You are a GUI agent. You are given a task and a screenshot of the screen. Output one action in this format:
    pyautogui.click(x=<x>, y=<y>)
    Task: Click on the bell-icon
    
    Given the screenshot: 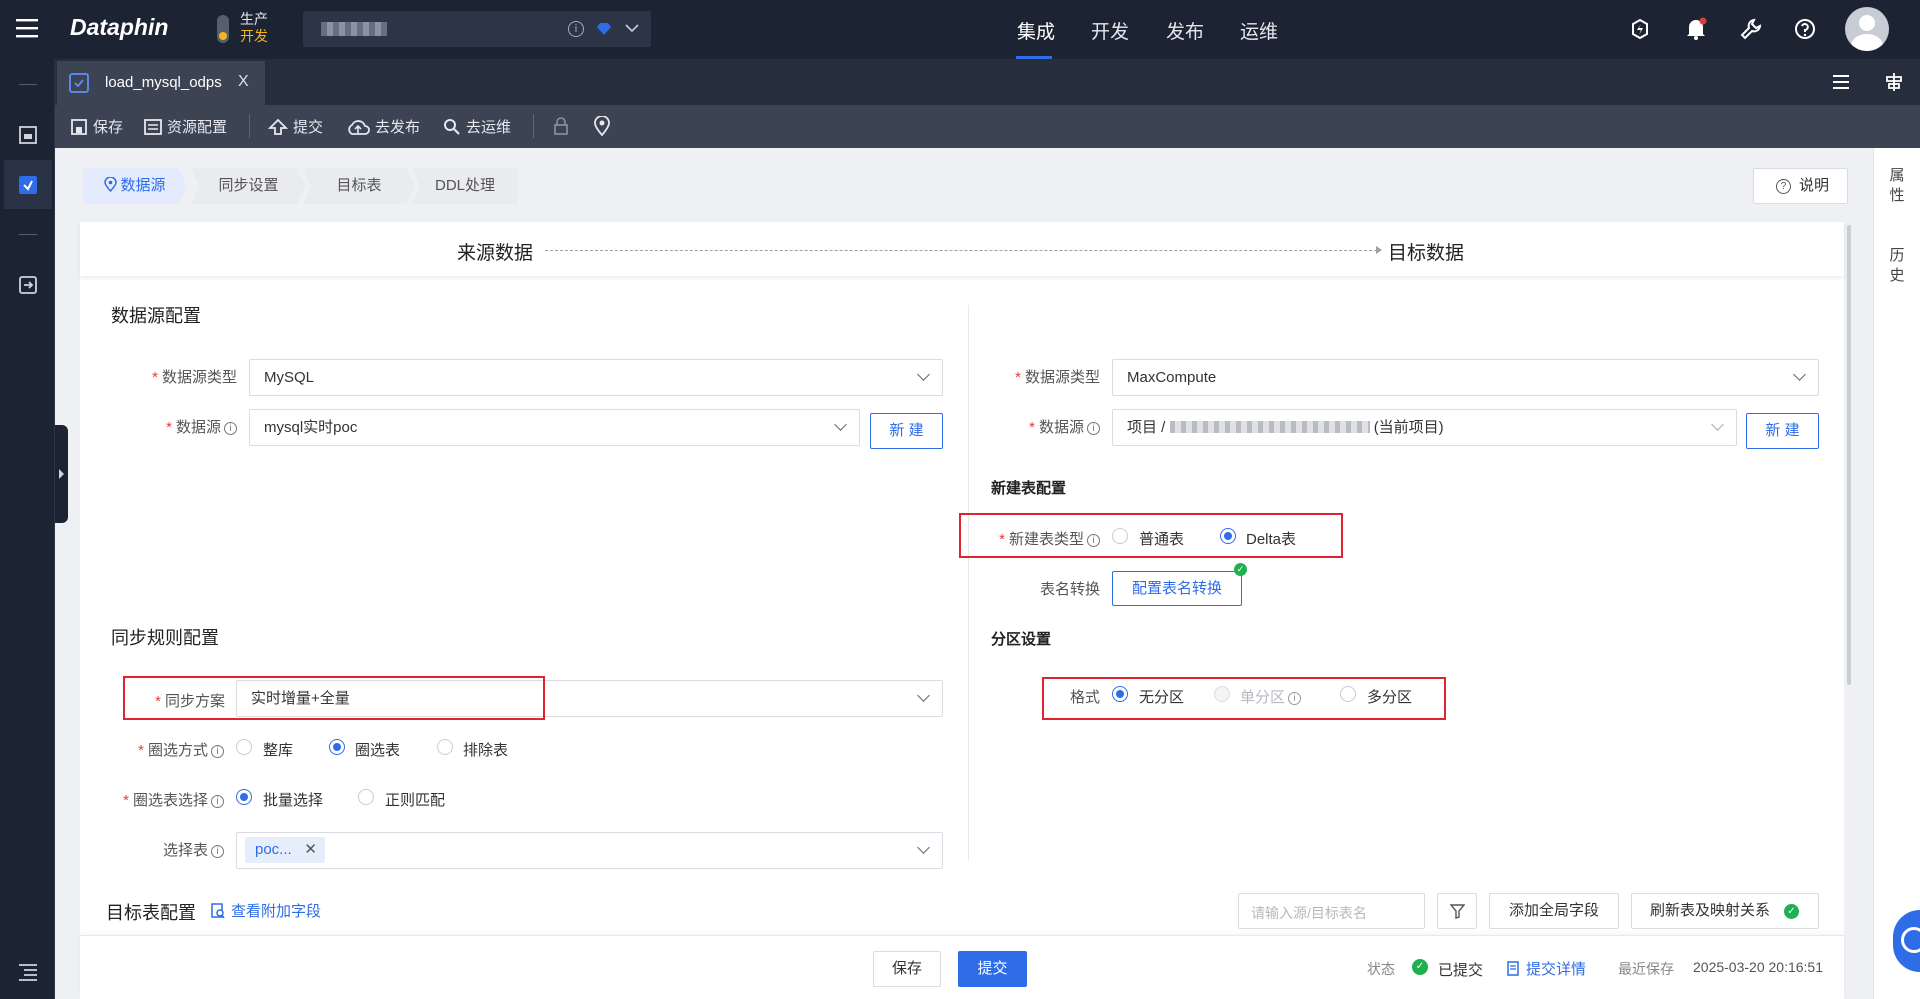 What is the action you would take?
    pyautogui.click(x=1696, y=29)
    